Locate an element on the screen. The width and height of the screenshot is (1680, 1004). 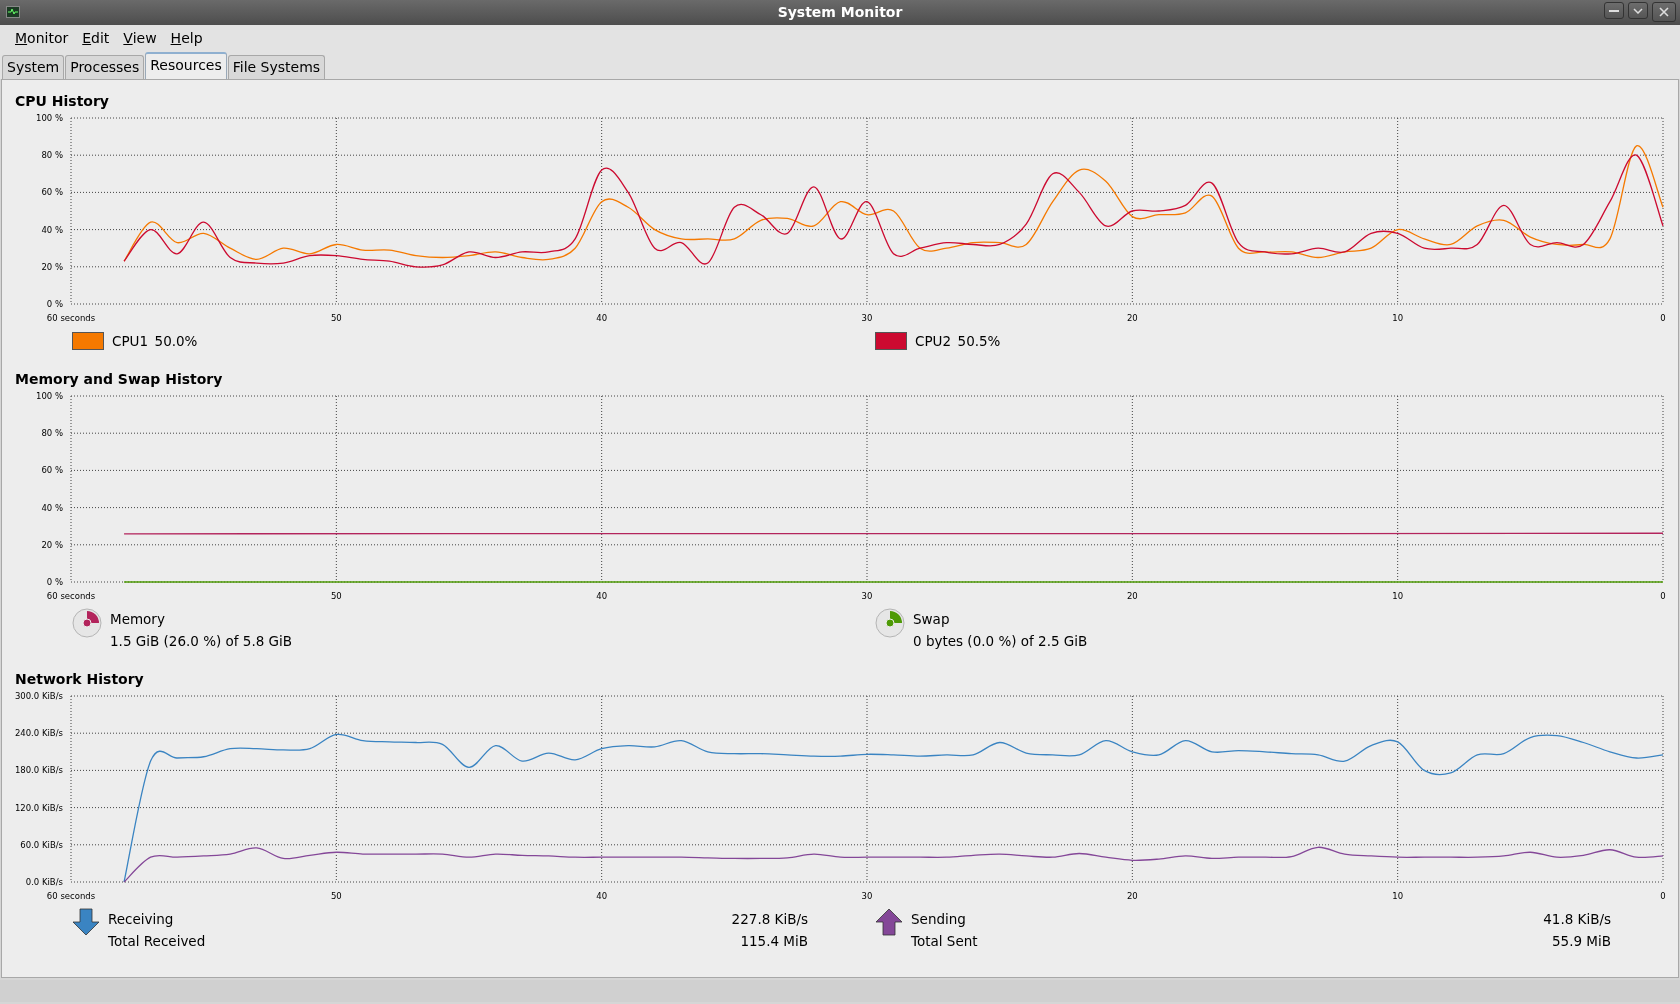
axis-tick-label: 0.0 KiB/s is located at coordinates (44, 882).